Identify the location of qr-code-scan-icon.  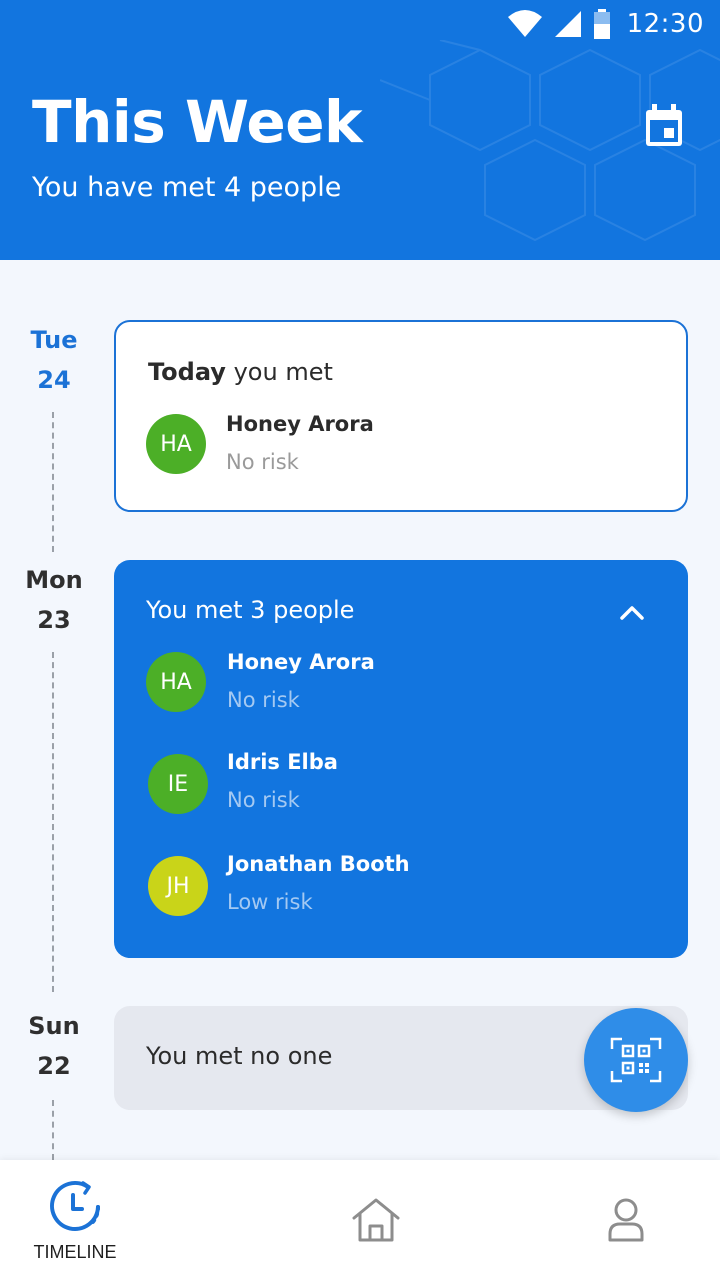
(636, 1060).